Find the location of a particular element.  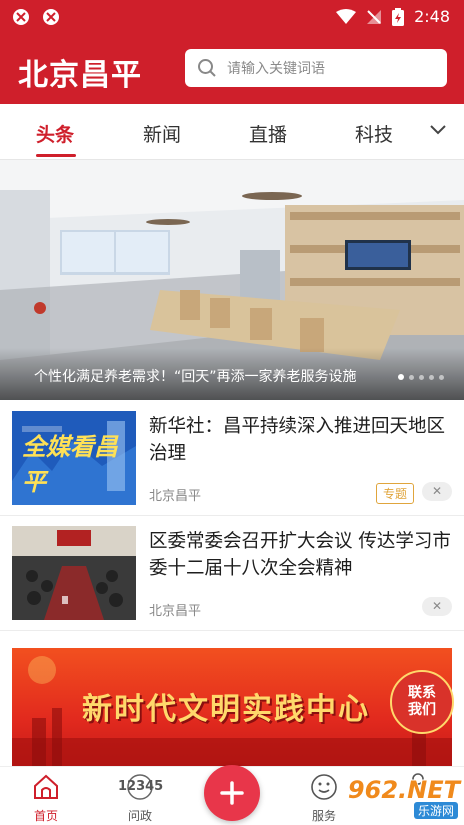

status-time: 2:48 is located at coordinates (432, 16).